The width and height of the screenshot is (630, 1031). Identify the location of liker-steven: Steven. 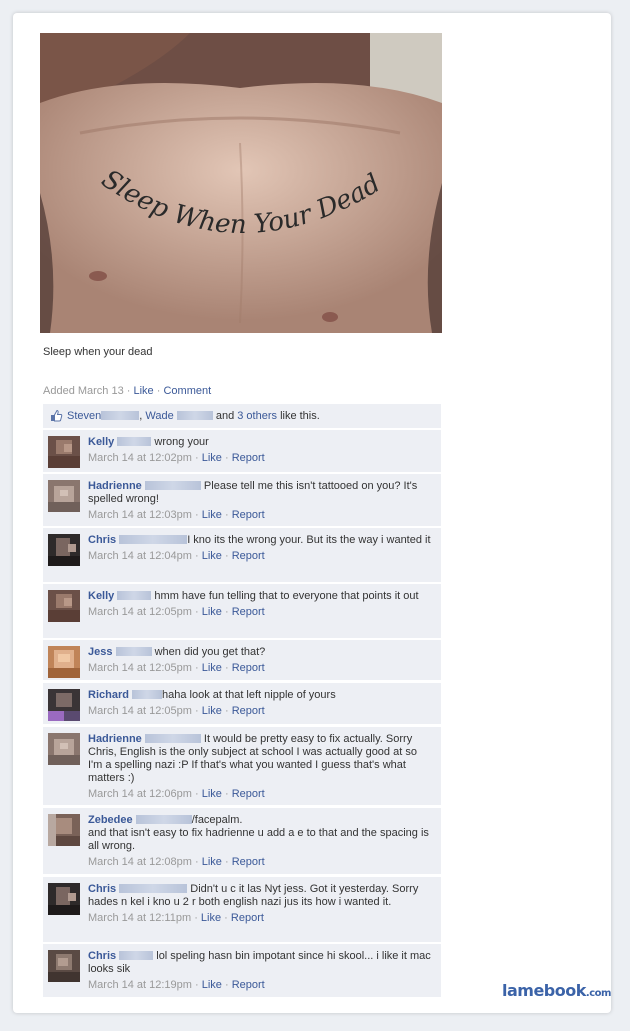
(84, 416).